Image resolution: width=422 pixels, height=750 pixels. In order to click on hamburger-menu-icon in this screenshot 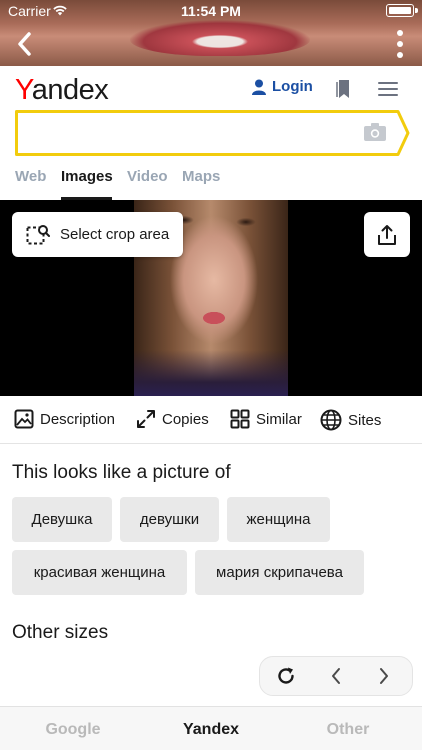, I will do `click(388, 89)`.